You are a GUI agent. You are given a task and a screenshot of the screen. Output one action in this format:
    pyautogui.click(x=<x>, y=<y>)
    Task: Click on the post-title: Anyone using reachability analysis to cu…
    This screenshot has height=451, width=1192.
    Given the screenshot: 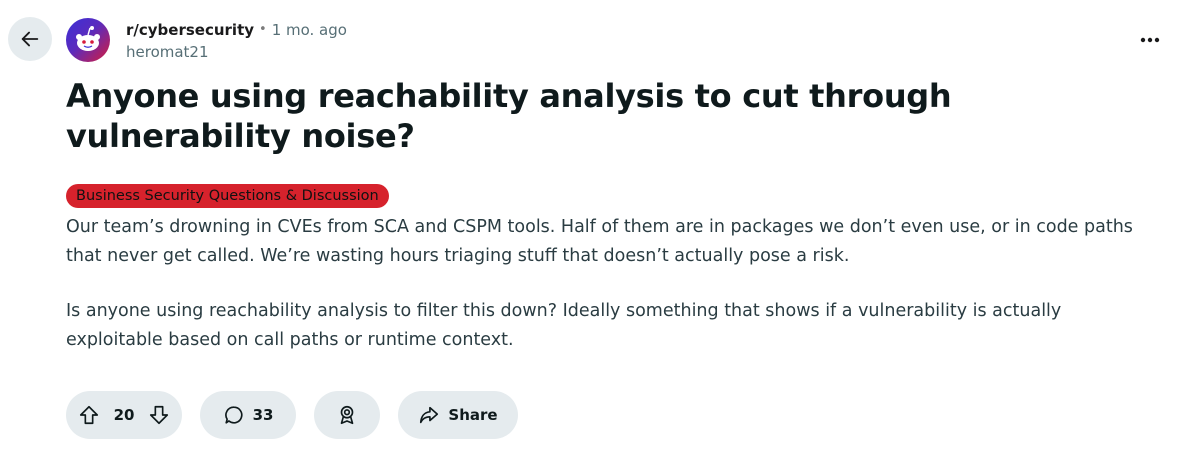 What is the action you would take?
    pyautogui.click(x=509, y=116)
    